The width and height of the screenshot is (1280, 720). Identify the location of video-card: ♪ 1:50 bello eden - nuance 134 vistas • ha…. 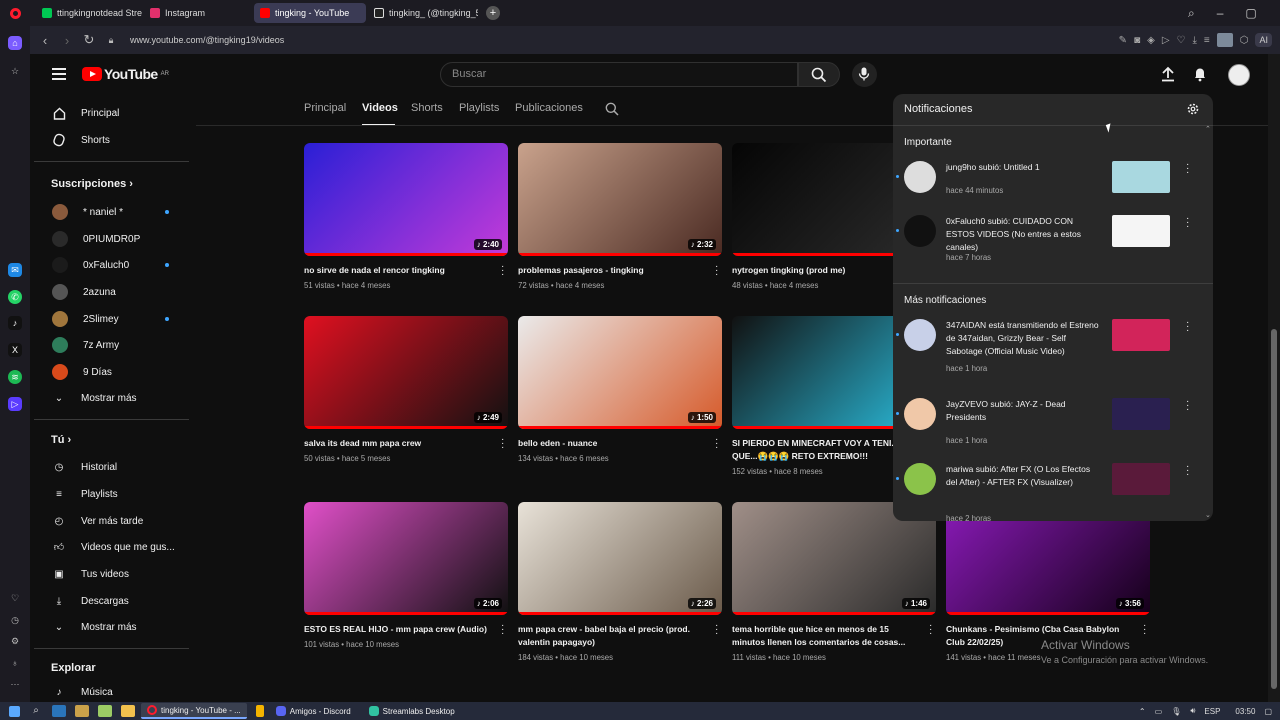
(620, 389).